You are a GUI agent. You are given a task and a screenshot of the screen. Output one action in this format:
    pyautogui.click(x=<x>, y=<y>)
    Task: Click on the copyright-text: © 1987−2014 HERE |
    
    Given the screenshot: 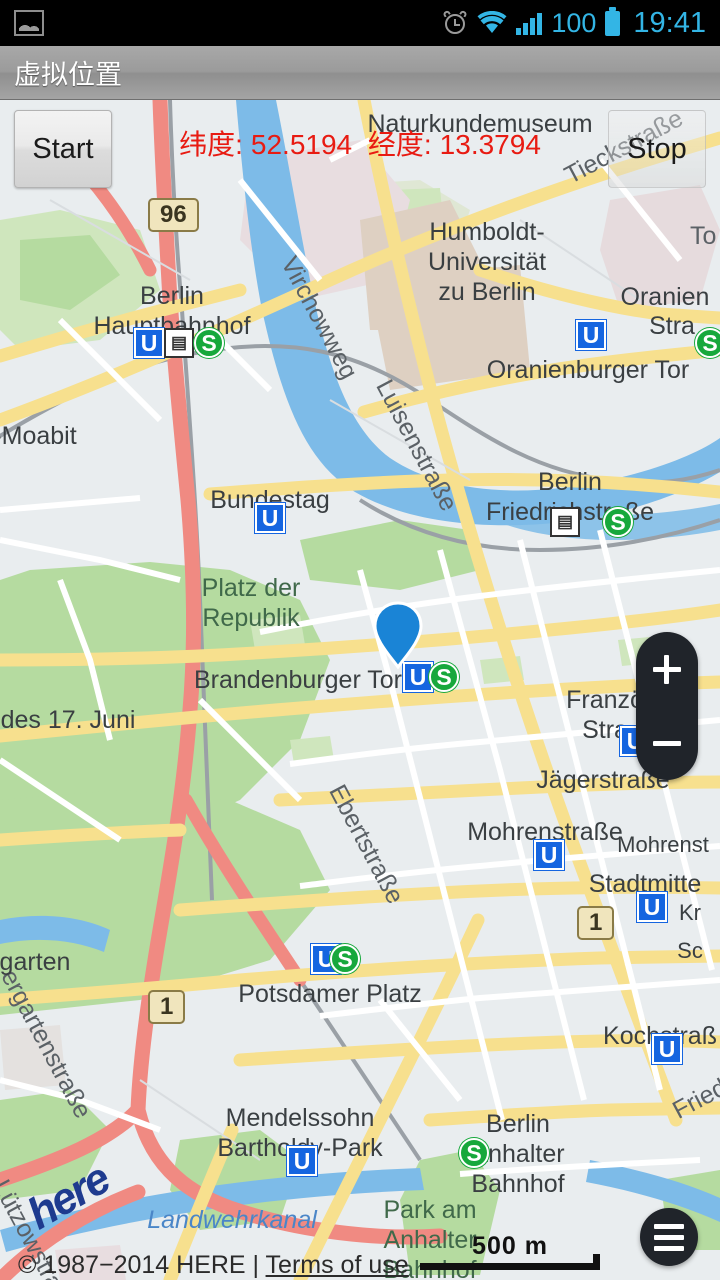 What is the action you would take?
    pyautogui.click(x=142, y=1265)
    